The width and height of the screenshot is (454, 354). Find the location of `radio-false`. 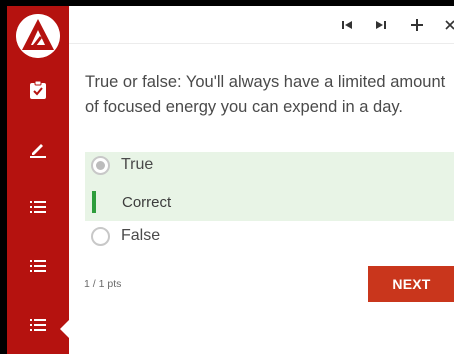

radio-false is located at coordinates (100, 236).